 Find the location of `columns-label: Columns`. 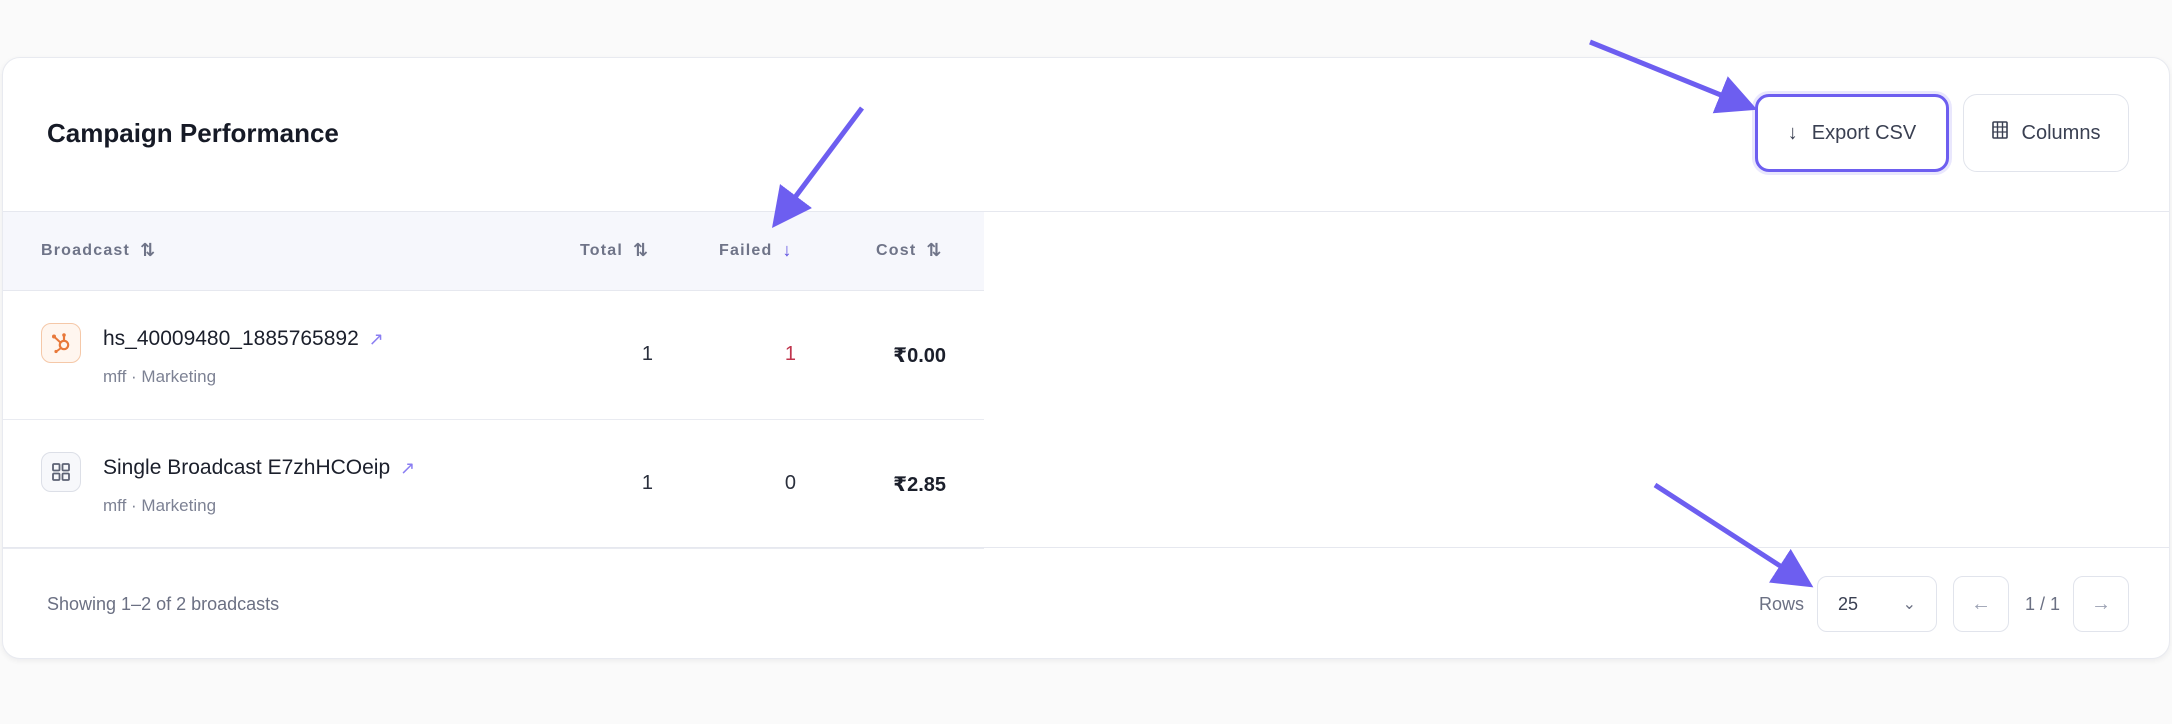

columns-label: Columns is located at coordinates (2061, 132).